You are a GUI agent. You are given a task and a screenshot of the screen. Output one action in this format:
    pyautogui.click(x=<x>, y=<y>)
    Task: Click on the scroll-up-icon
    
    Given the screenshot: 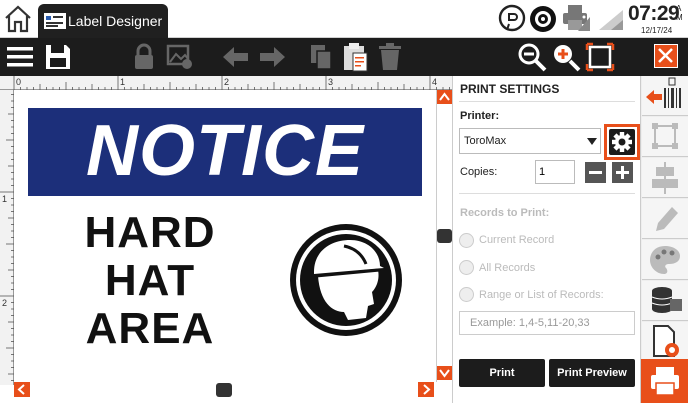 What is the action you would take?
    pyautogui.click(x=444, y=97)
    